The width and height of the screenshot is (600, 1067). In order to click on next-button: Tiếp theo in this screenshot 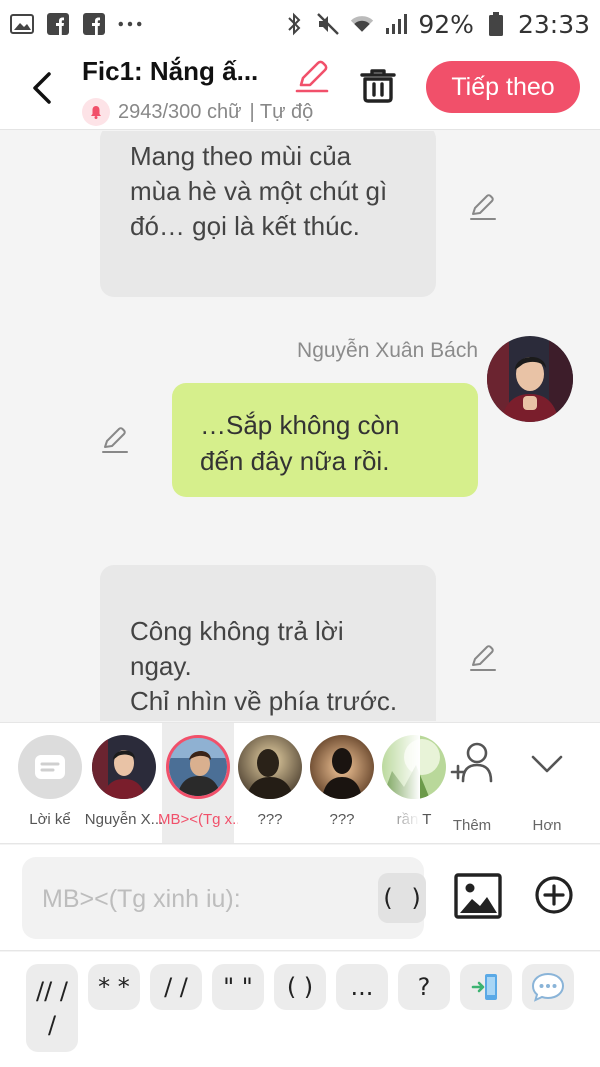, I will do `click(503, 87)`.